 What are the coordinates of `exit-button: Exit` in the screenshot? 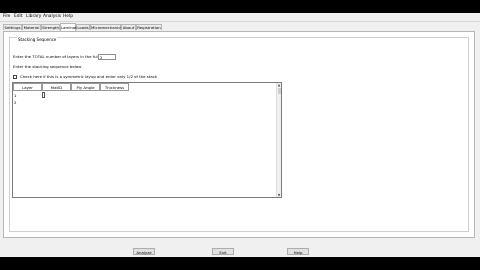 It's located at (223, 251).